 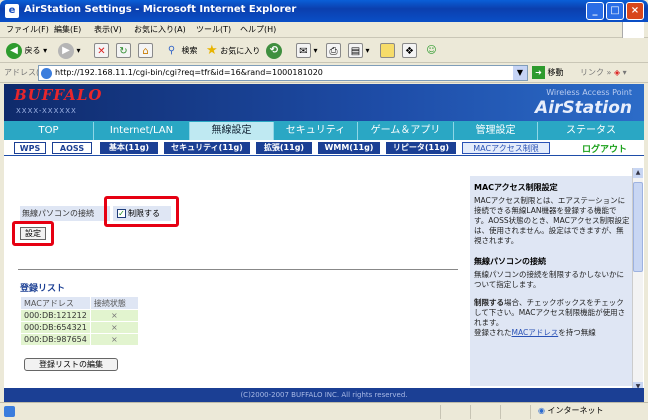 I want to click on back-arrow-icon: ◀, so click(x=14, y=50).